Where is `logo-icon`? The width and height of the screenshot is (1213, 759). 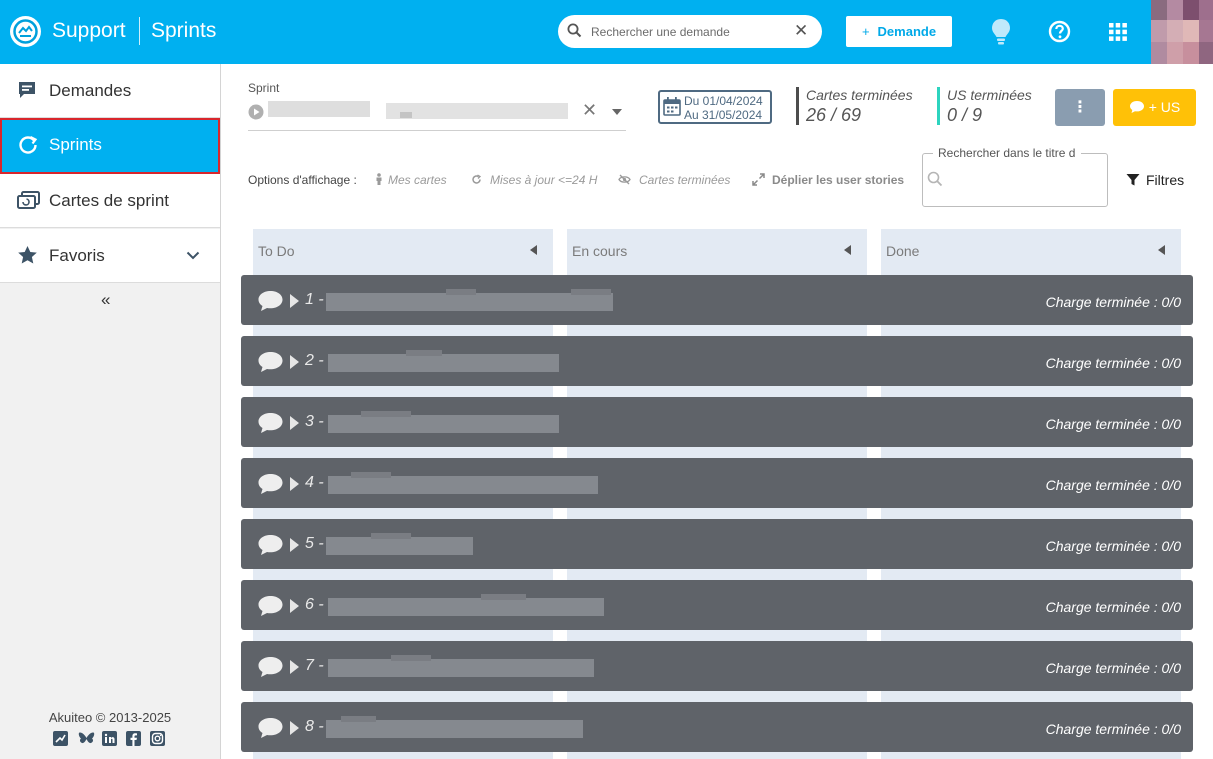
logo-icon is located at coordinates (25, 31).